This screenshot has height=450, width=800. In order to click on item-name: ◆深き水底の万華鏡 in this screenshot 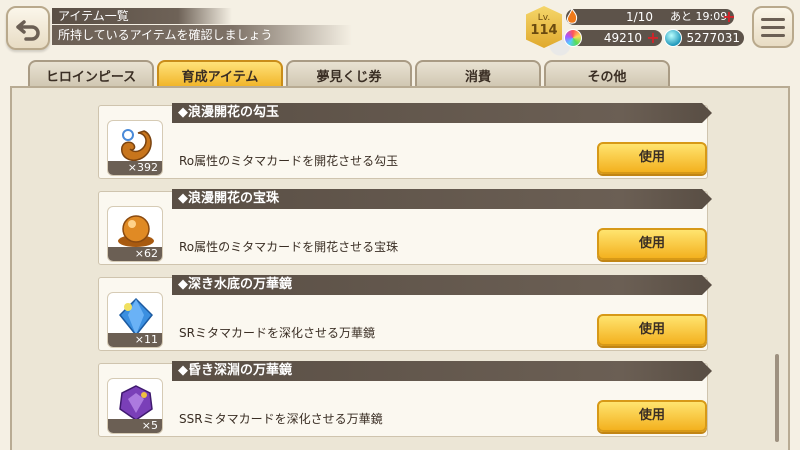, I will do `click(442, 285)`.